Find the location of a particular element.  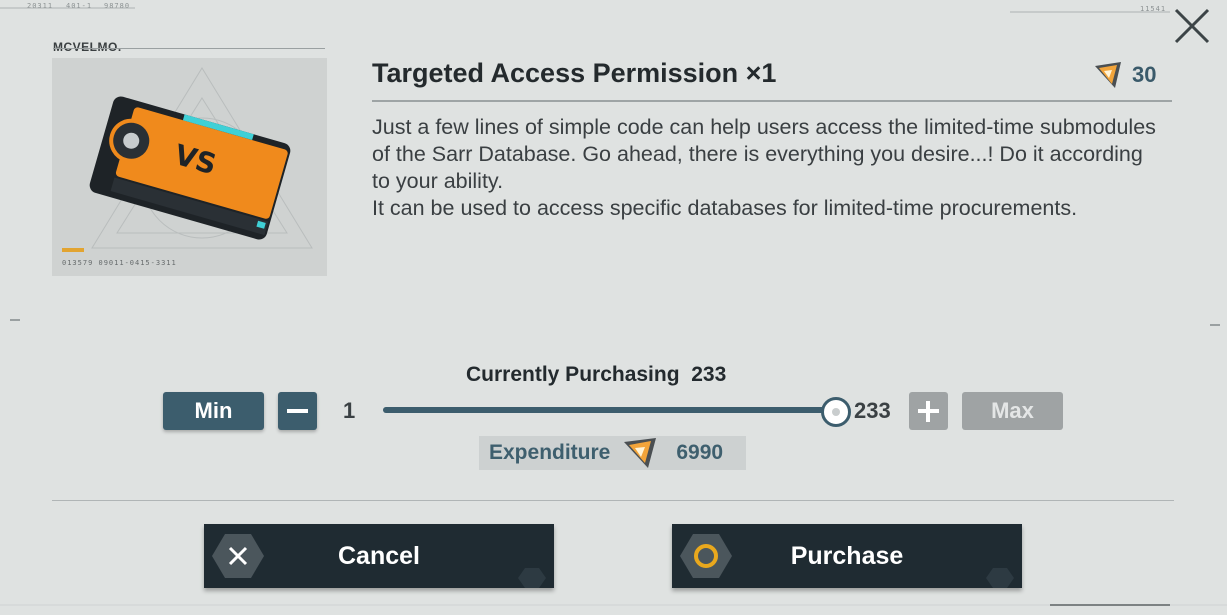

close-button is located at coordinates (1193, 25).